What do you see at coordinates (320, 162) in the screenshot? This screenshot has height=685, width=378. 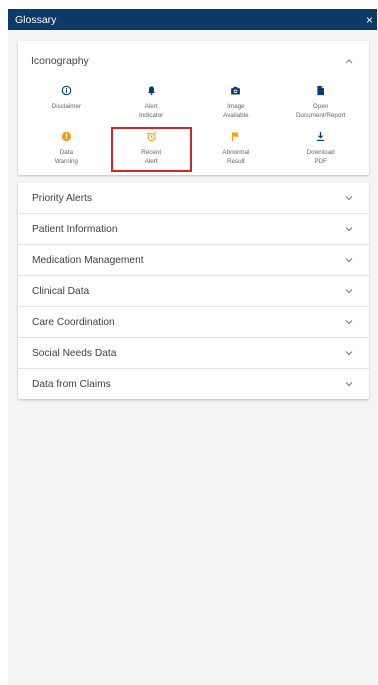 I see `legend-item-label: PDF` at bounding box center [320, 162].